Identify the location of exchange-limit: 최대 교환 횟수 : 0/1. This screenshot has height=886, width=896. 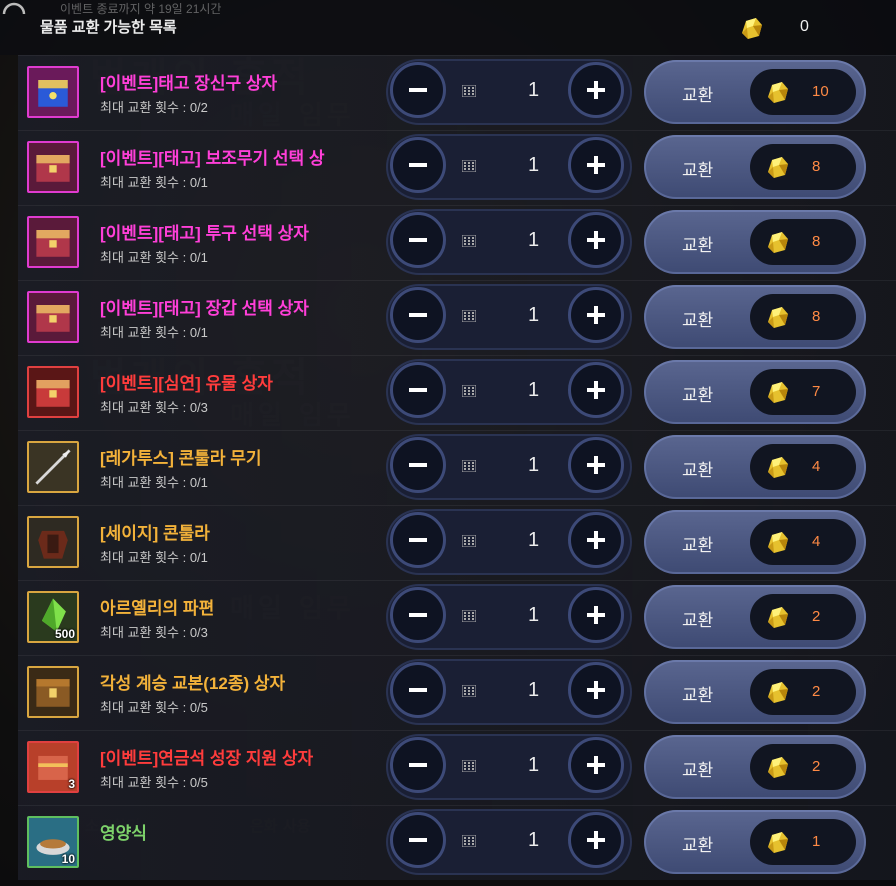
(154, 332).